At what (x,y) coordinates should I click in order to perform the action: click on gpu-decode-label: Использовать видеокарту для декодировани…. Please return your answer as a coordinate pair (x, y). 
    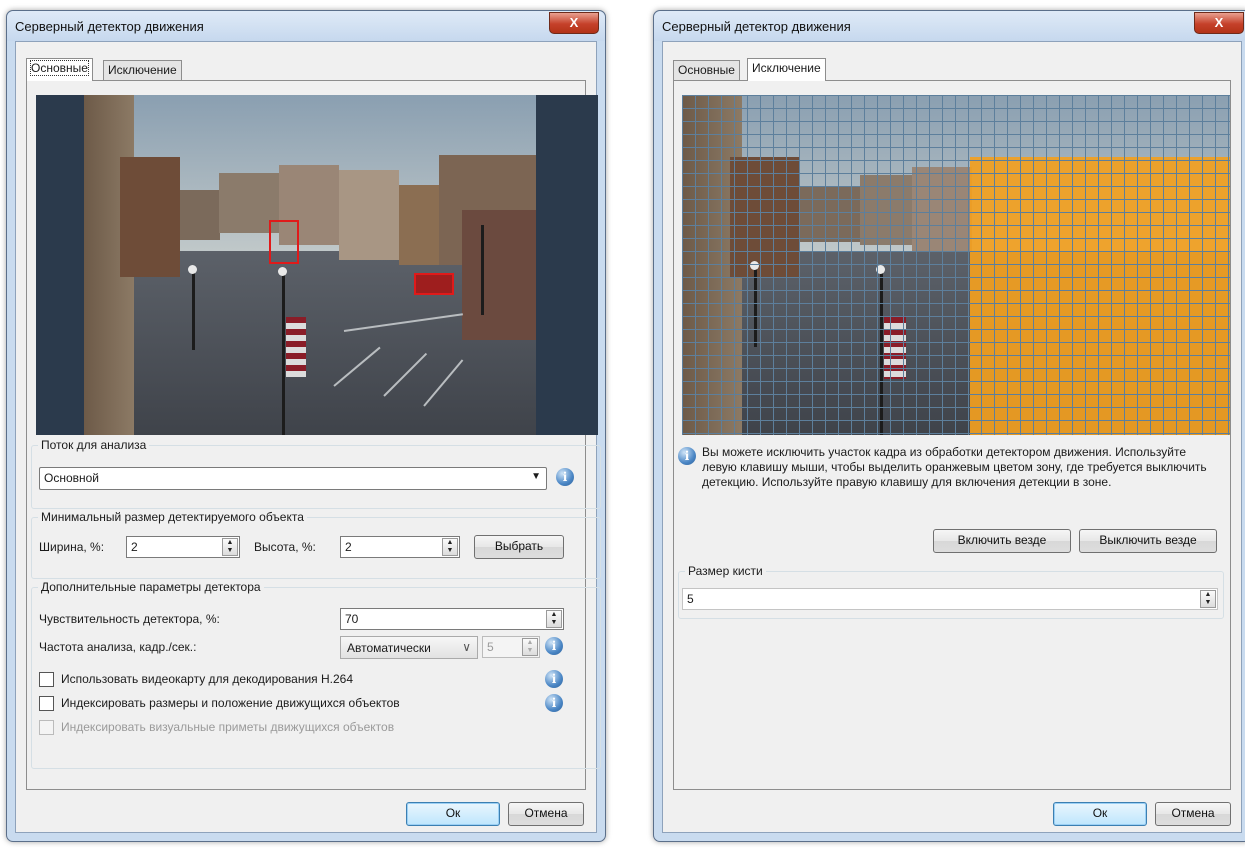
    Looking at the image, I should click on (207, 679).